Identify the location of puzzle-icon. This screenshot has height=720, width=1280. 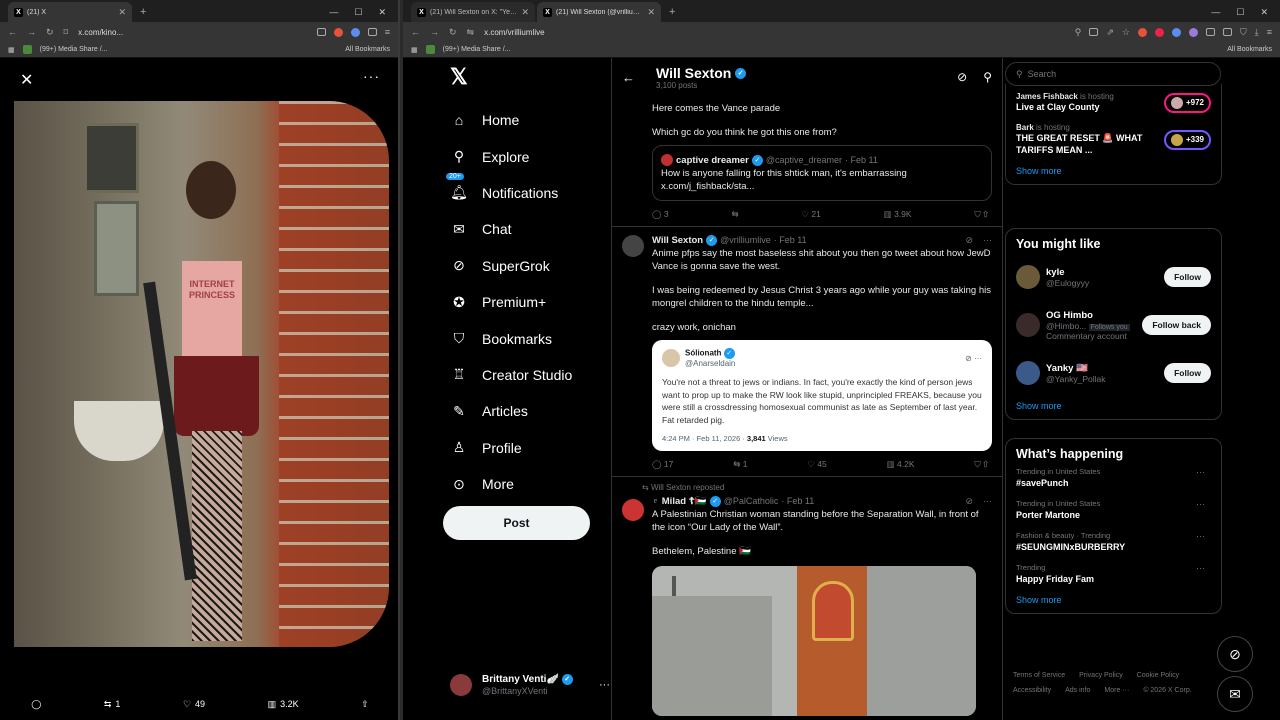
(1210, 32).